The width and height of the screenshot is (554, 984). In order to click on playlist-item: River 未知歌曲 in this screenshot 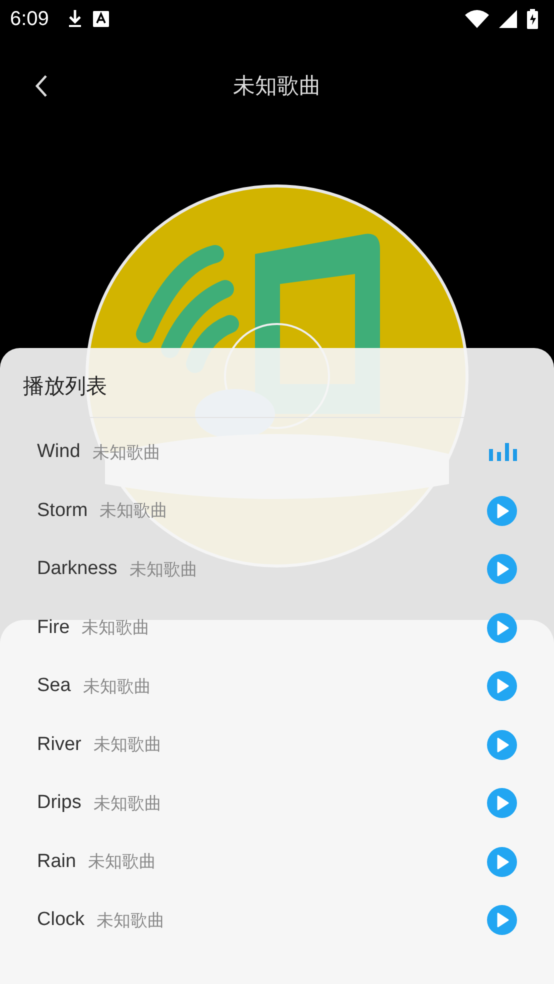, I will do `click(277, 745)`.